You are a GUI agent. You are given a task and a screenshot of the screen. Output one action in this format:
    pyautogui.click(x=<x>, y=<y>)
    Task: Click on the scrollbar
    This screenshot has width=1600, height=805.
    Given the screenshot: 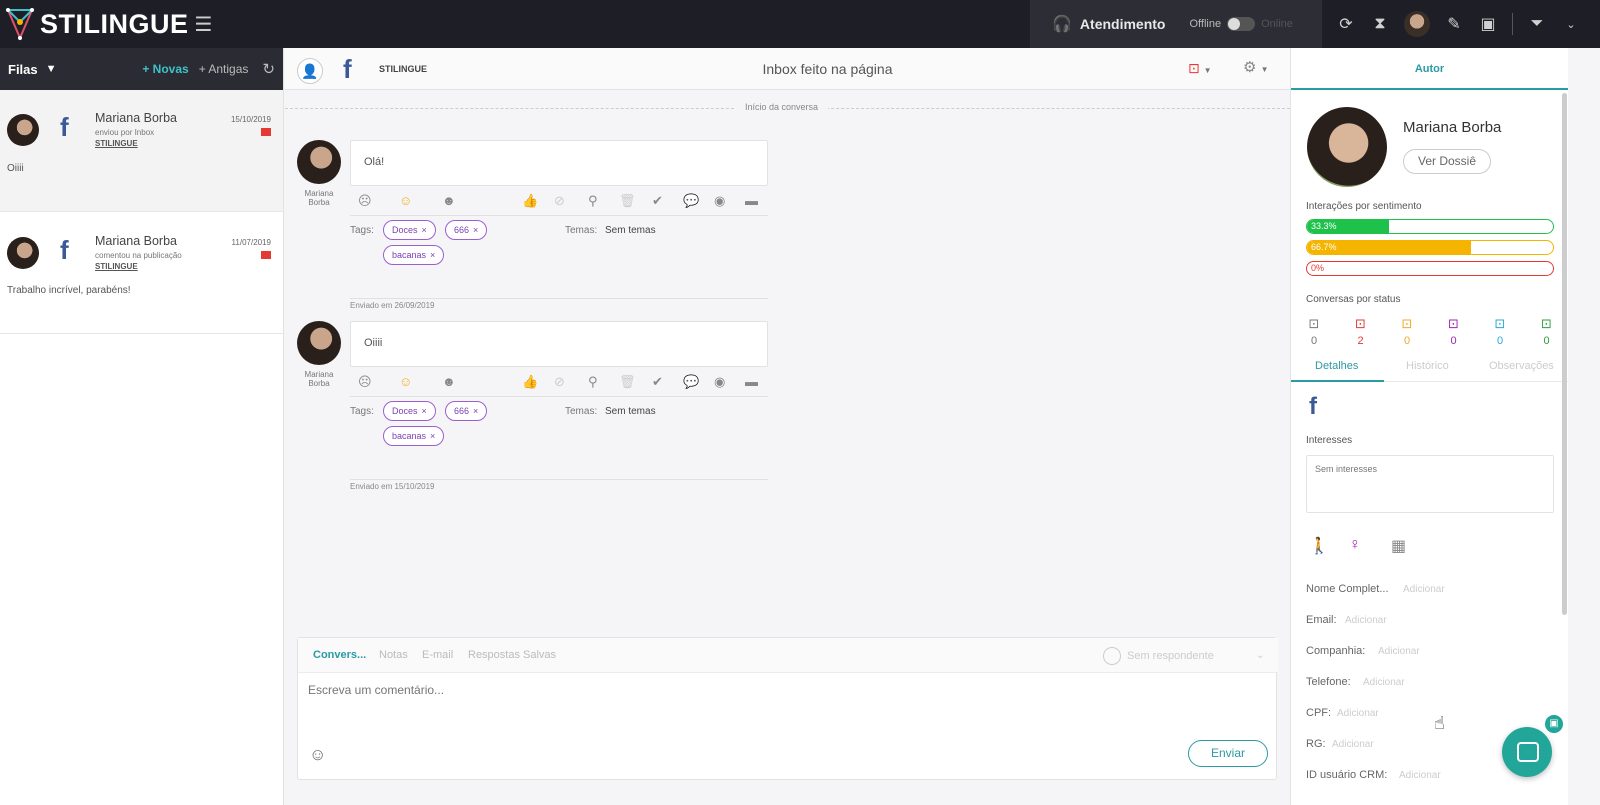 What is the action you would take?
    pyautogui.click(x=1564, y=354)
    